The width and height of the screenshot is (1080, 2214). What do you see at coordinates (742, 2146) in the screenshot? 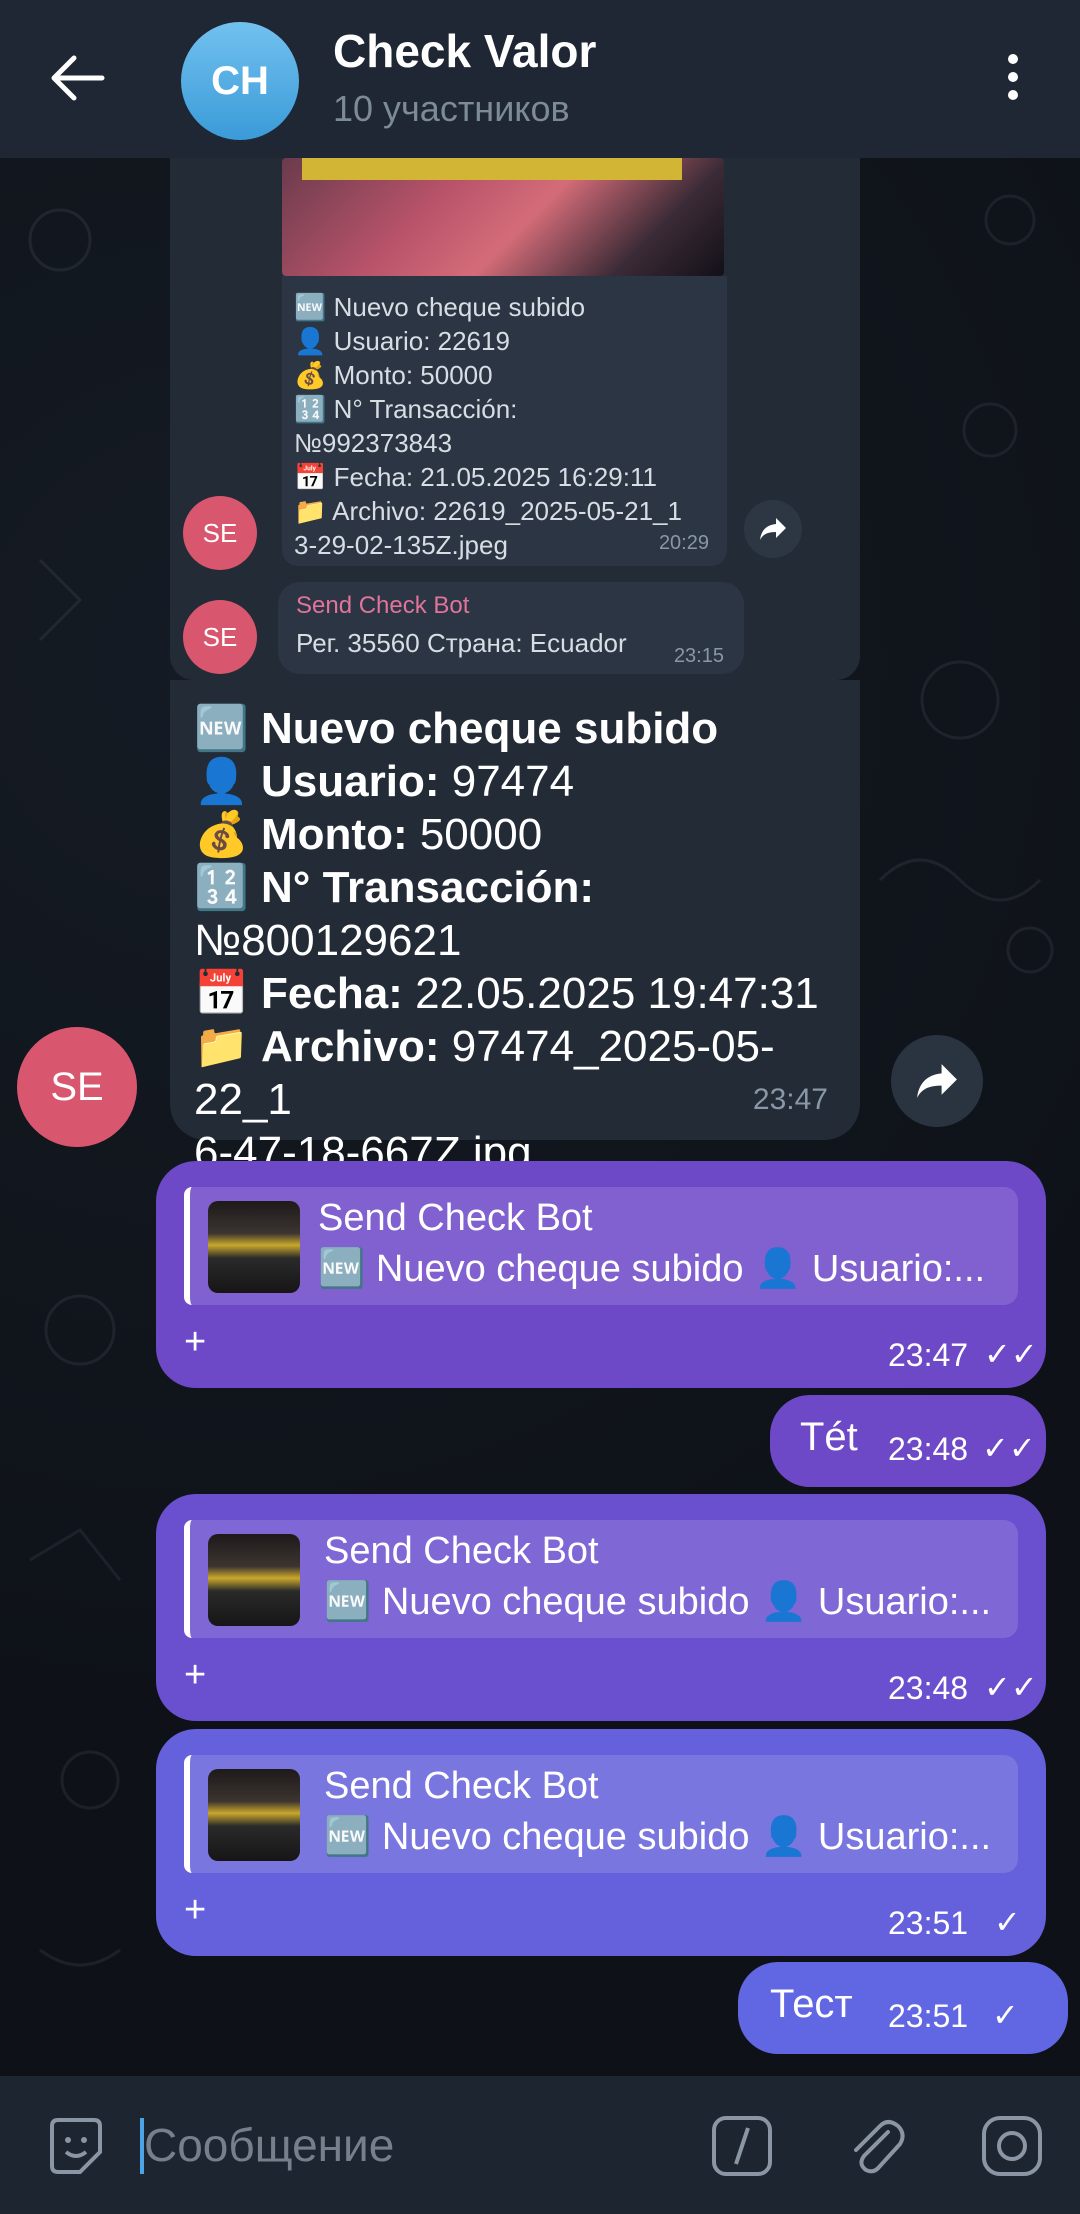
I see `bot-commands-icon` at bounding box center [742, 2146].